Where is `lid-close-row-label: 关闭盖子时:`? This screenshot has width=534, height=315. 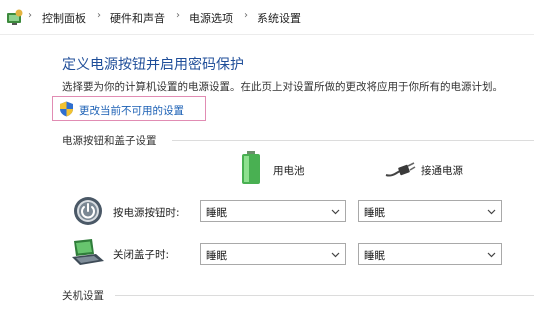
lid-close-row-label: 关闭盖子时: is located at coordinates (141, 255).